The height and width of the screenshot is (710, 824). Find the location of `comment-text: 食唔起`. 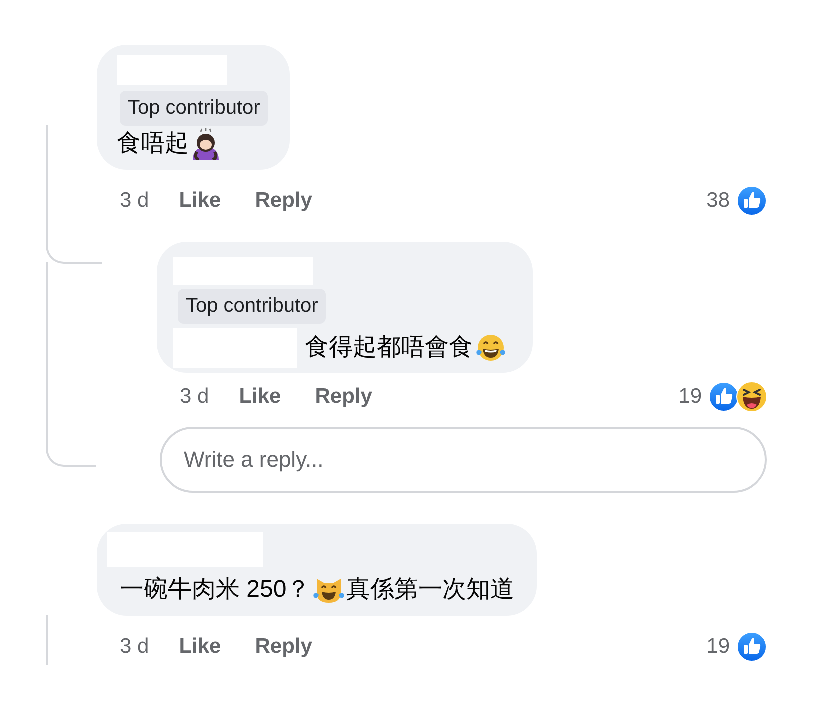

comment-text: 食唔起 is located at coordinates (153, 144).